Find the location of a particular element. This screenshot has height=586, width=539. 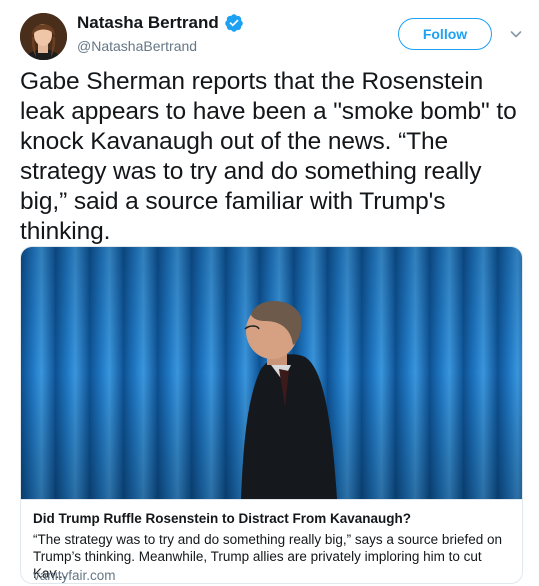

verified-badge-icon is located at coordinates (233, 23).